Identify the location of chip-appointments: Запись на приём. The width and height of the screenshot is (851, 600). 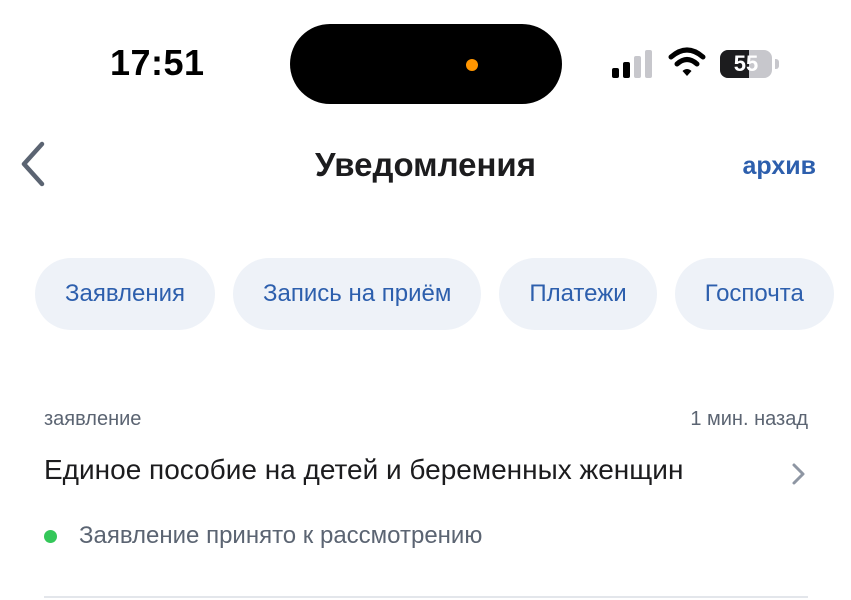
(357, 294).